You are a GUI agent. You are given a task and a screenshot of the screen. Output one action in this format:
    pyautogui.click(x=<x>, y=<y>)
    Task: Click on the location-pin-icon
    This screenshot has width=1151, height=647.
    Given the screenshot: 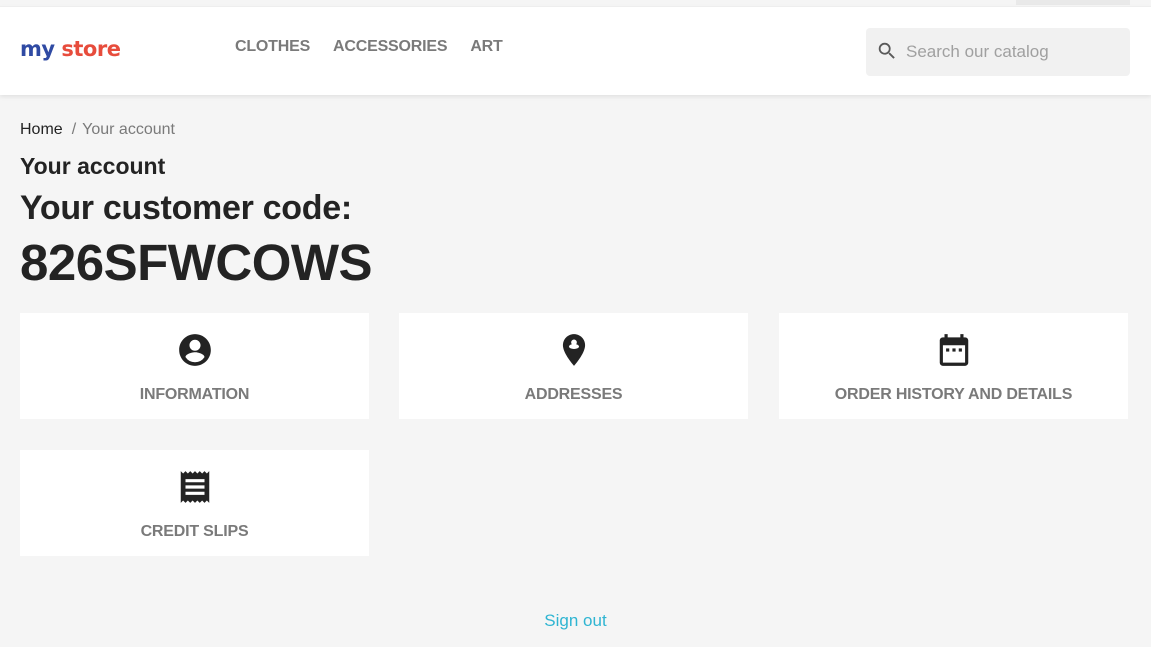 What is the action you would take?
    pyautogui.click(x=573, y=350)
    